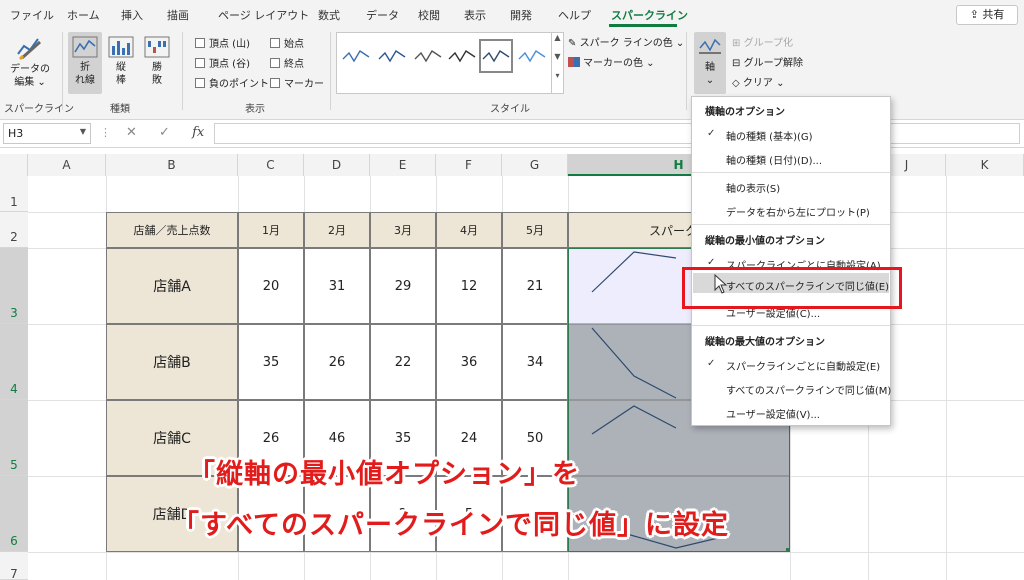 The width and height of the screenshot is (1024, 580). I want to click on table-cell: 29, so click(403, 286).